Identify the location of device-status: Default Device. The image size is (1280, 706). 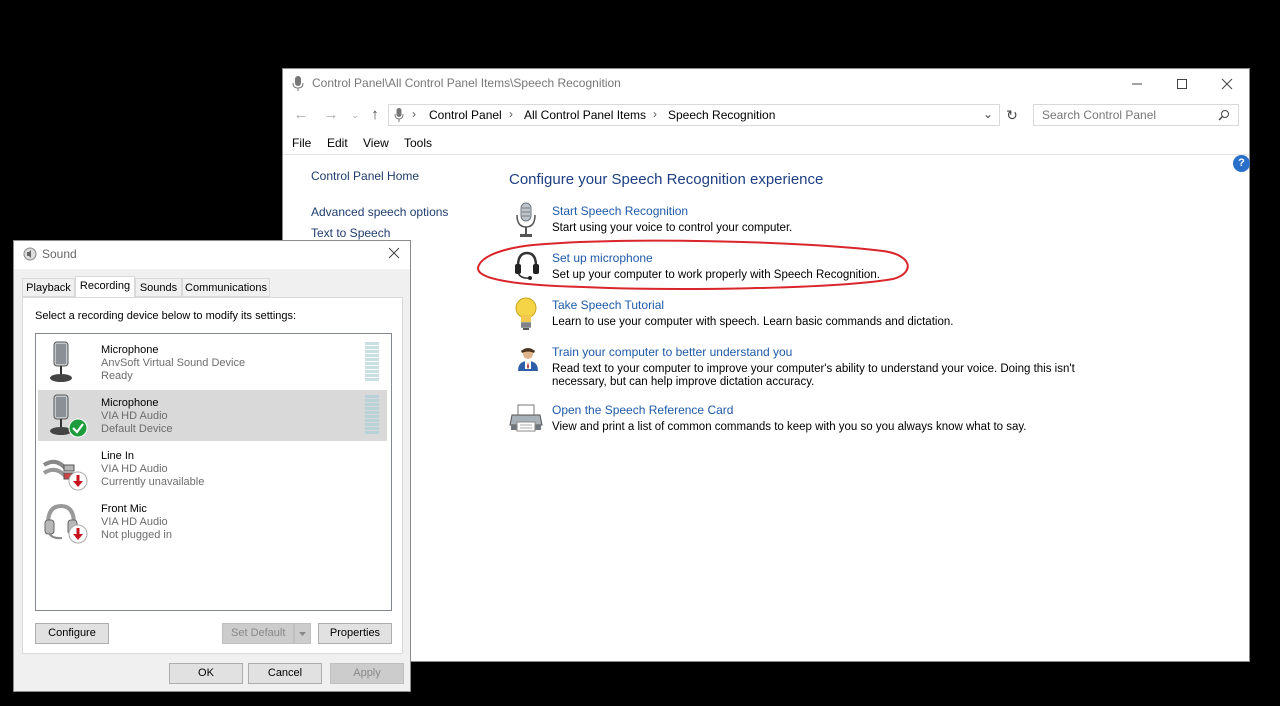
(137, 429).